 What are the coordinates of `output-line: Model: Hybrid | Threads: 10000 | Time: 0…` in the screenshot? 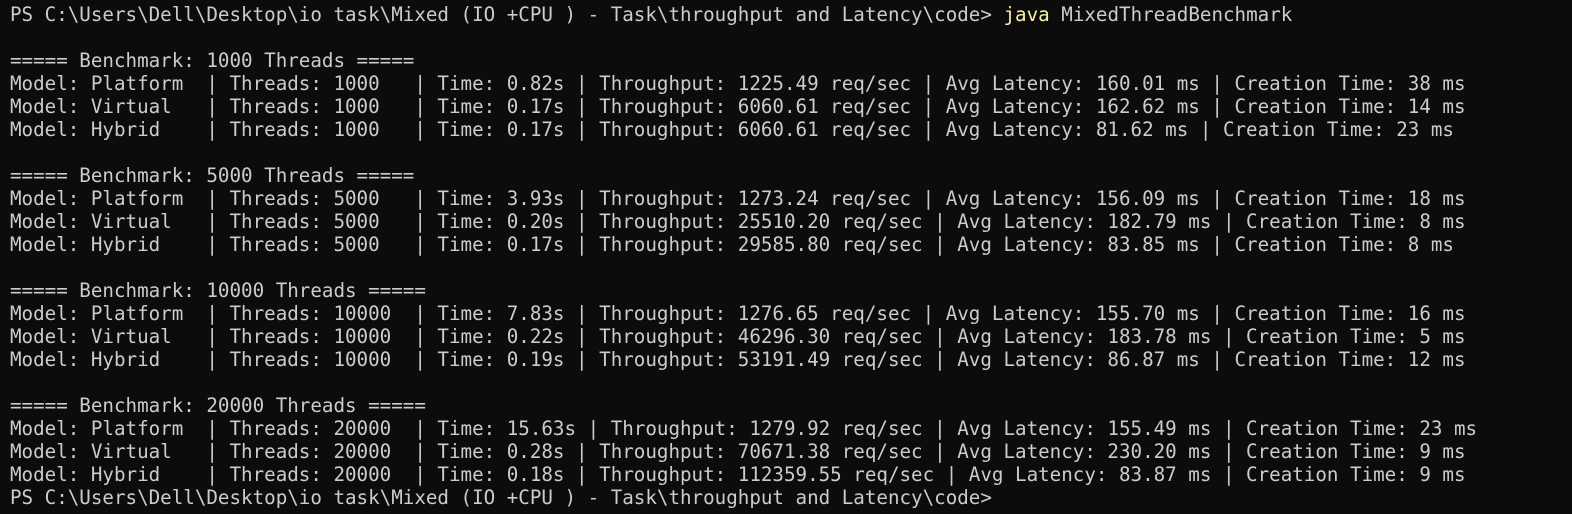 It's located at (738, 359).